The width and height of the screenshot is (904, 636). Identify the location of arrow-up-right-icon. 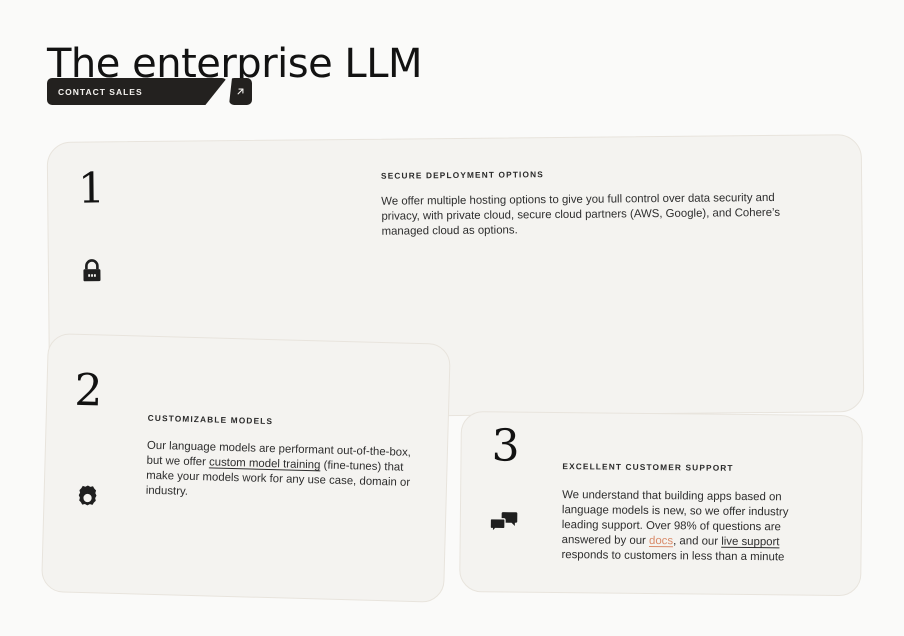
(240, 91).